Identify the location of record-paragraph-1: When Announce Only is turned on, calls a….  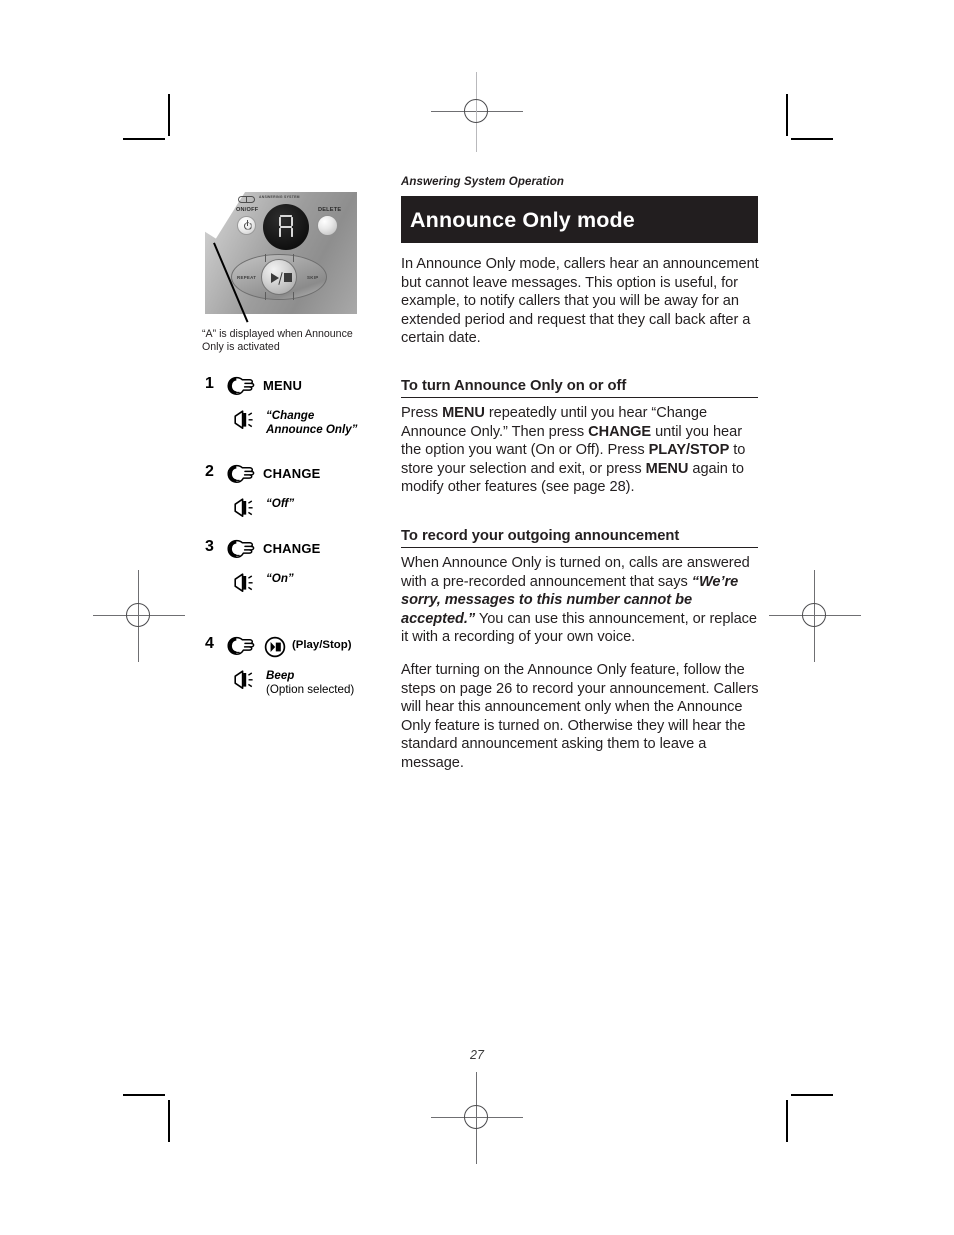
(581, 600).